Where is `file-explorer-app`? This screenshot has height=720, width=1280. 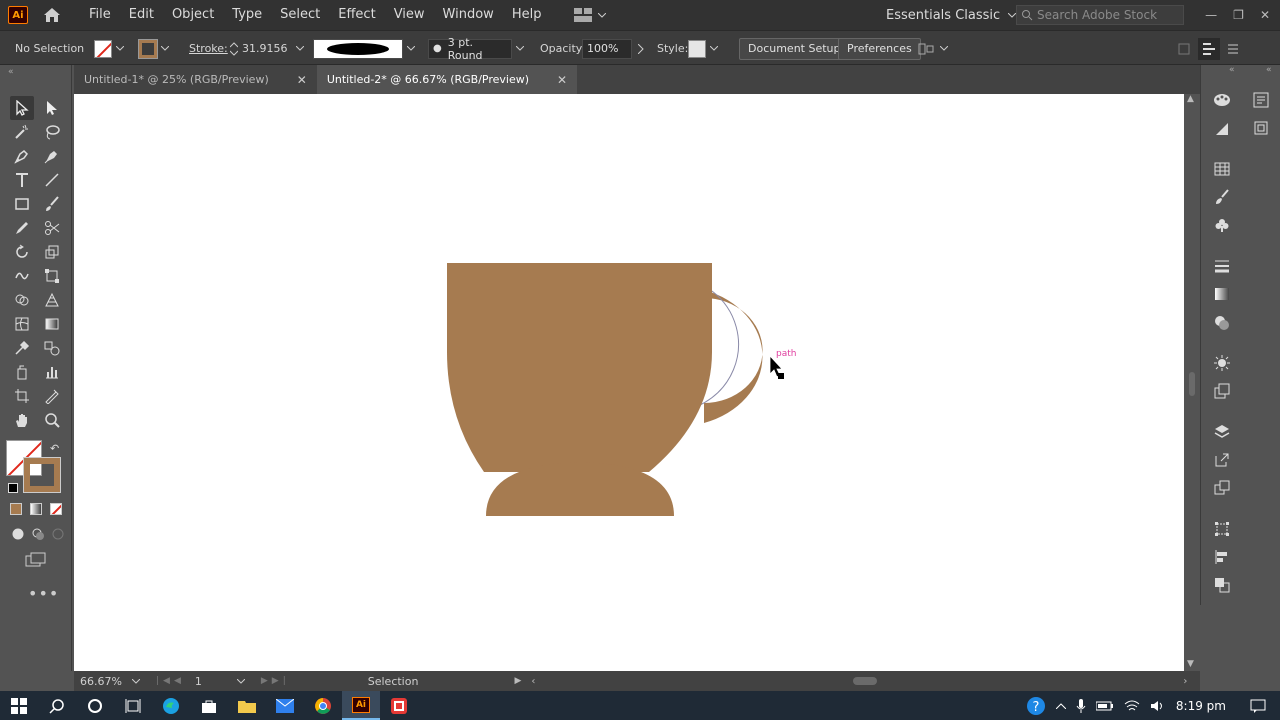
file-explorer-app is located at coordinates (247, 705).